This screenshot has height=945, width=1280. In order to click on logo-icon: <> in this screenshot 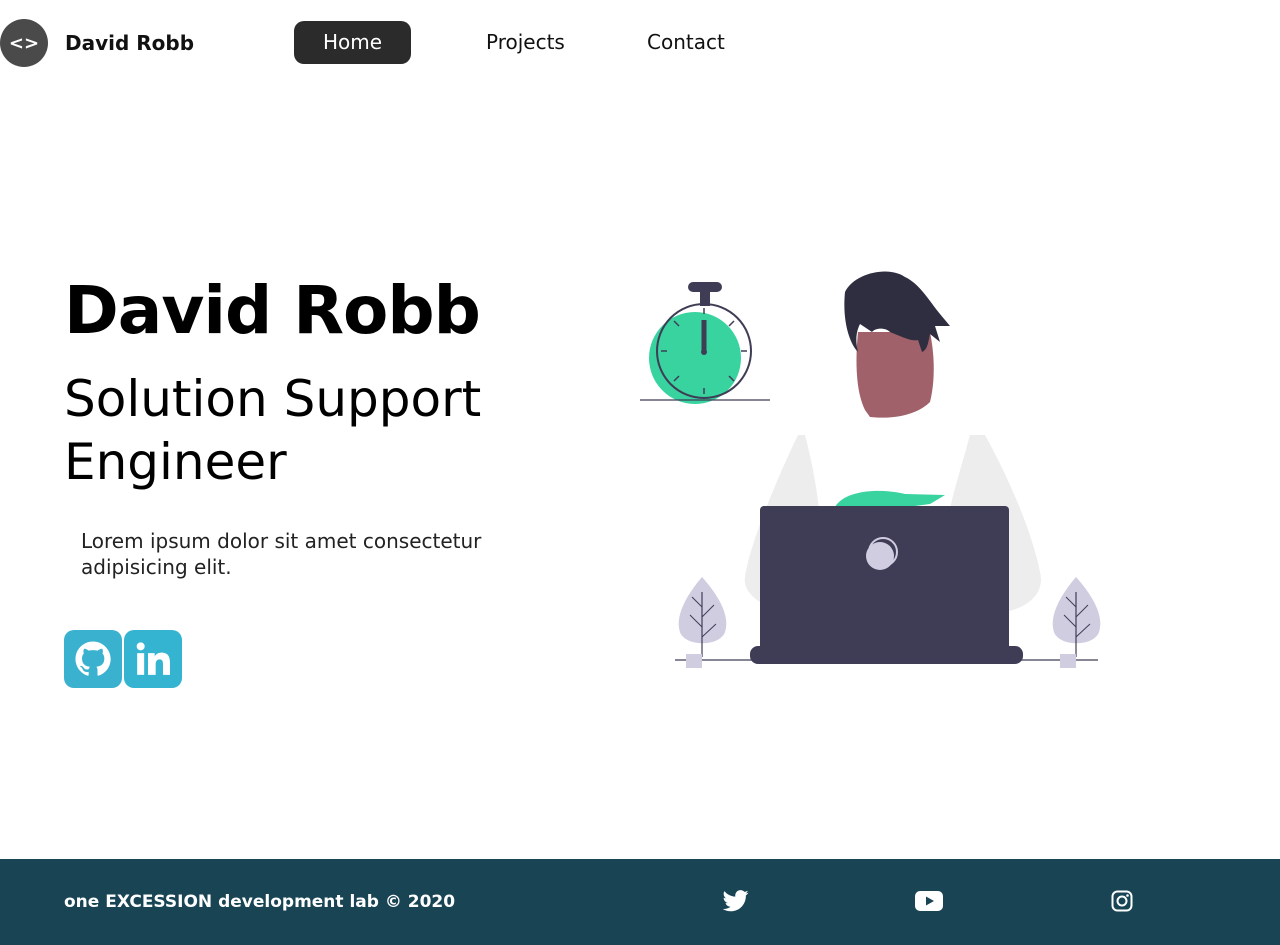, I will do `click(24, 43)`.